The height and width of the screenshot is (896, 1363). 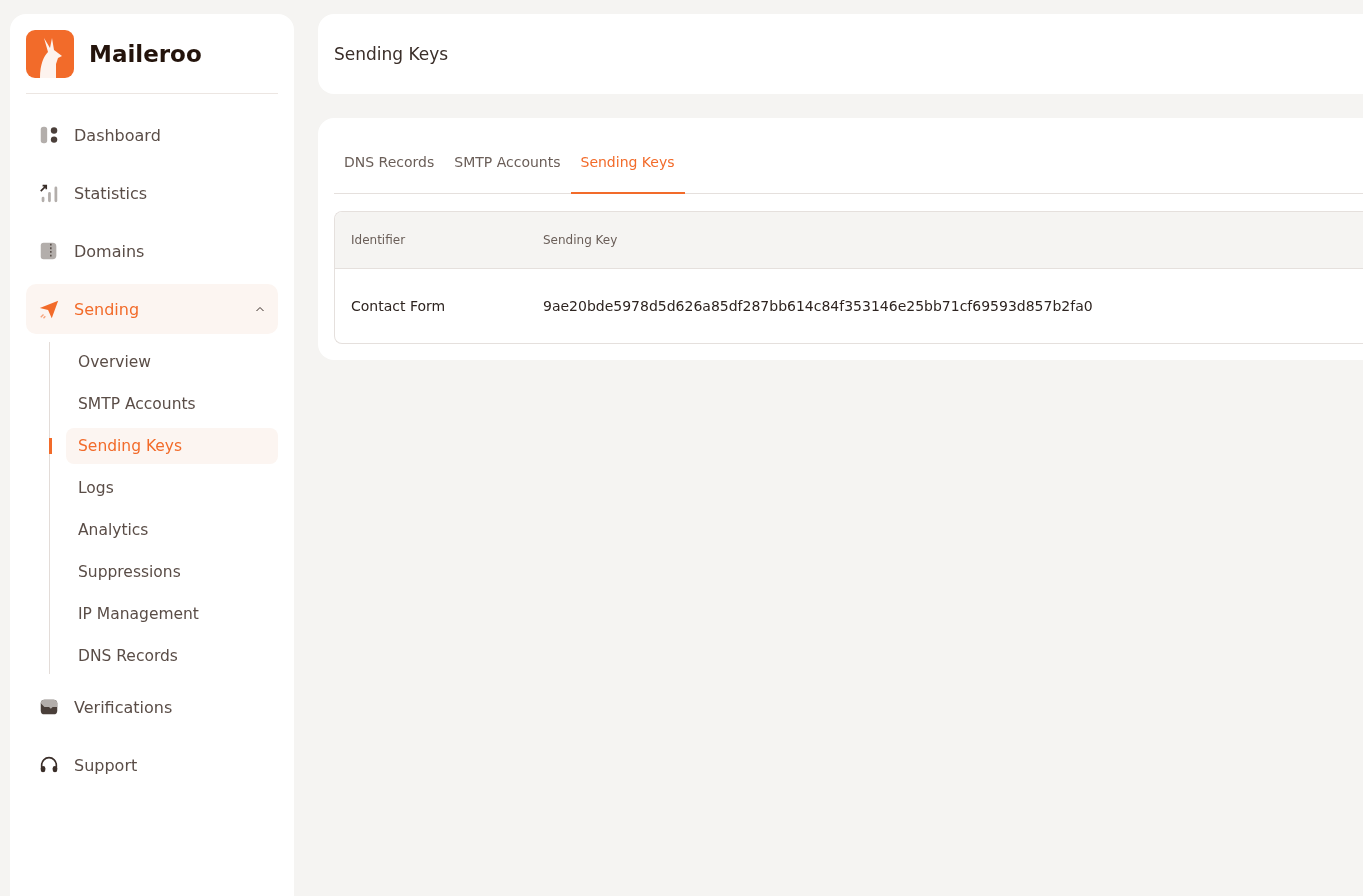 I want to click on column-header: Sending Key, so click(x=581, y=240).